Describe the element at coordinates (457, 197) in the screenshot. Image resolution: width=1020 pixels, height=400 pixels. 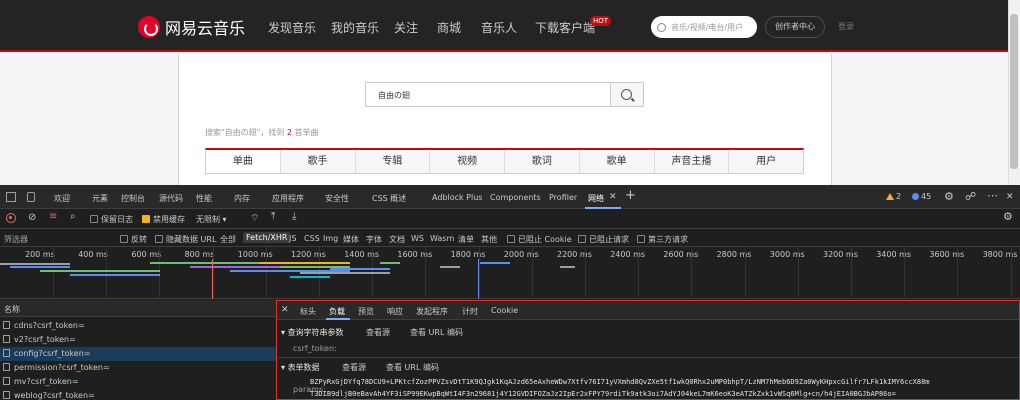
I see `dt-tab-adblock: Adblock Plus` at that location.